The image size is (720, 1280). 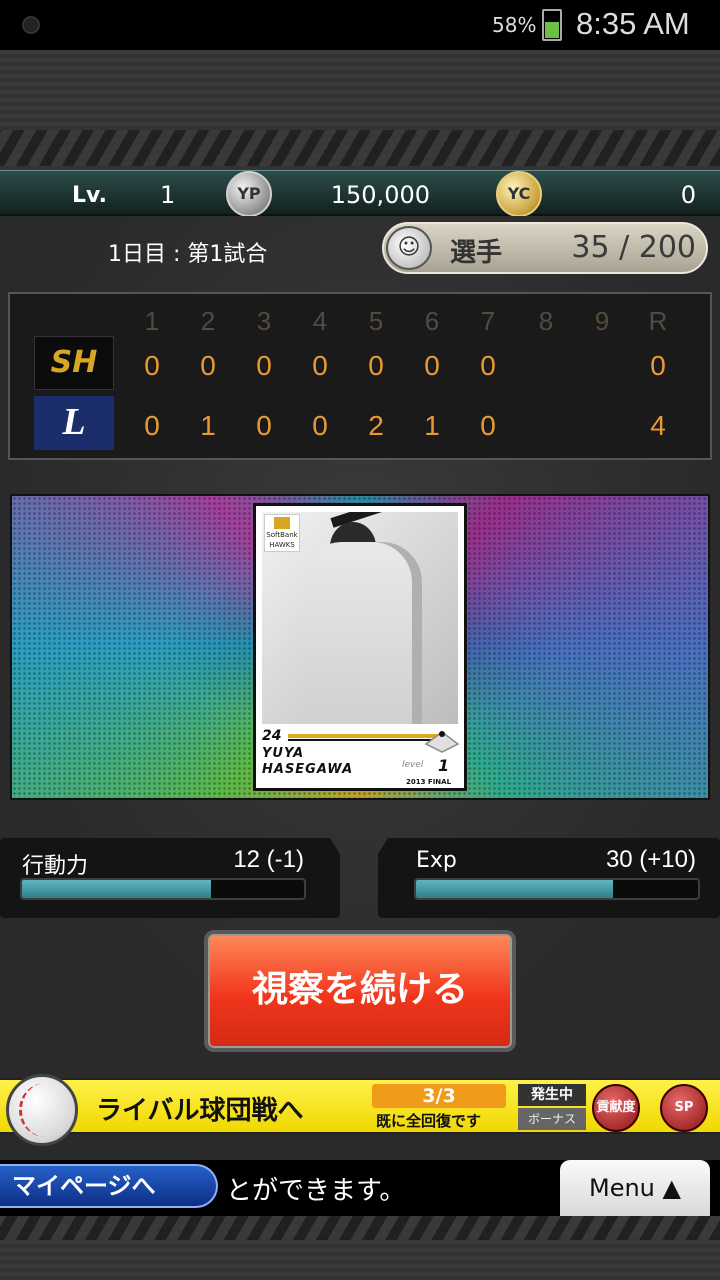 I want to click on yc-value: 0, so click(x=688, y=195).